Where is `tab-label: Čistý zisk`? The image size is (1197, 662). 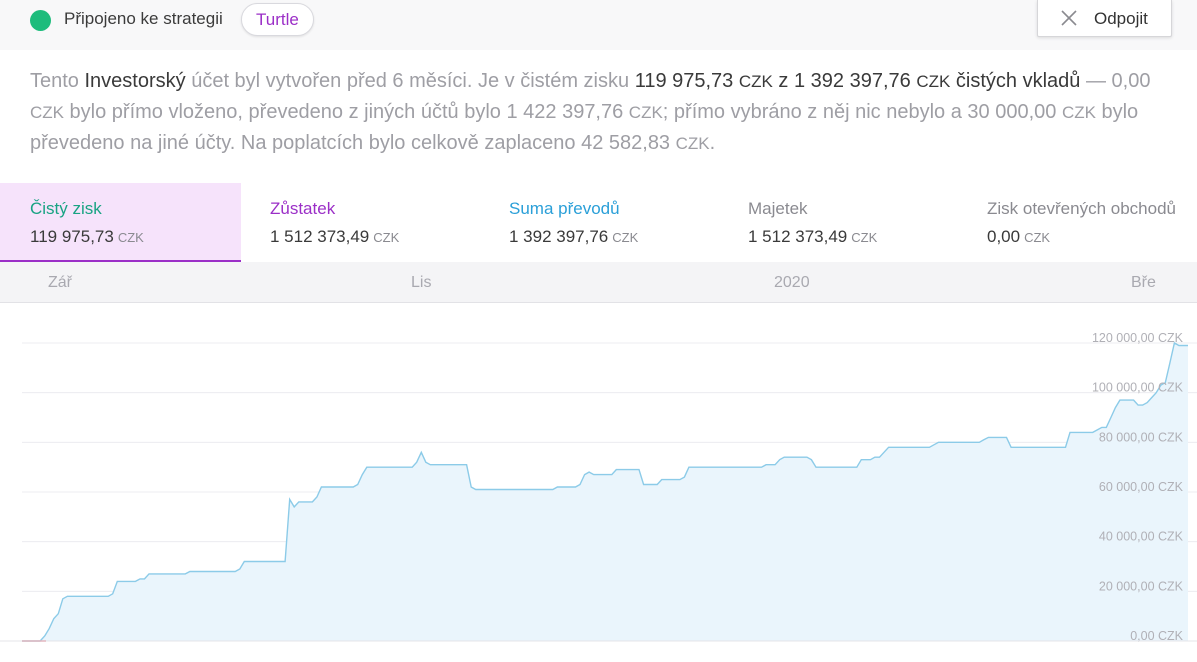
tab-label: Čistý zisk is located at coordinates (66, 208).